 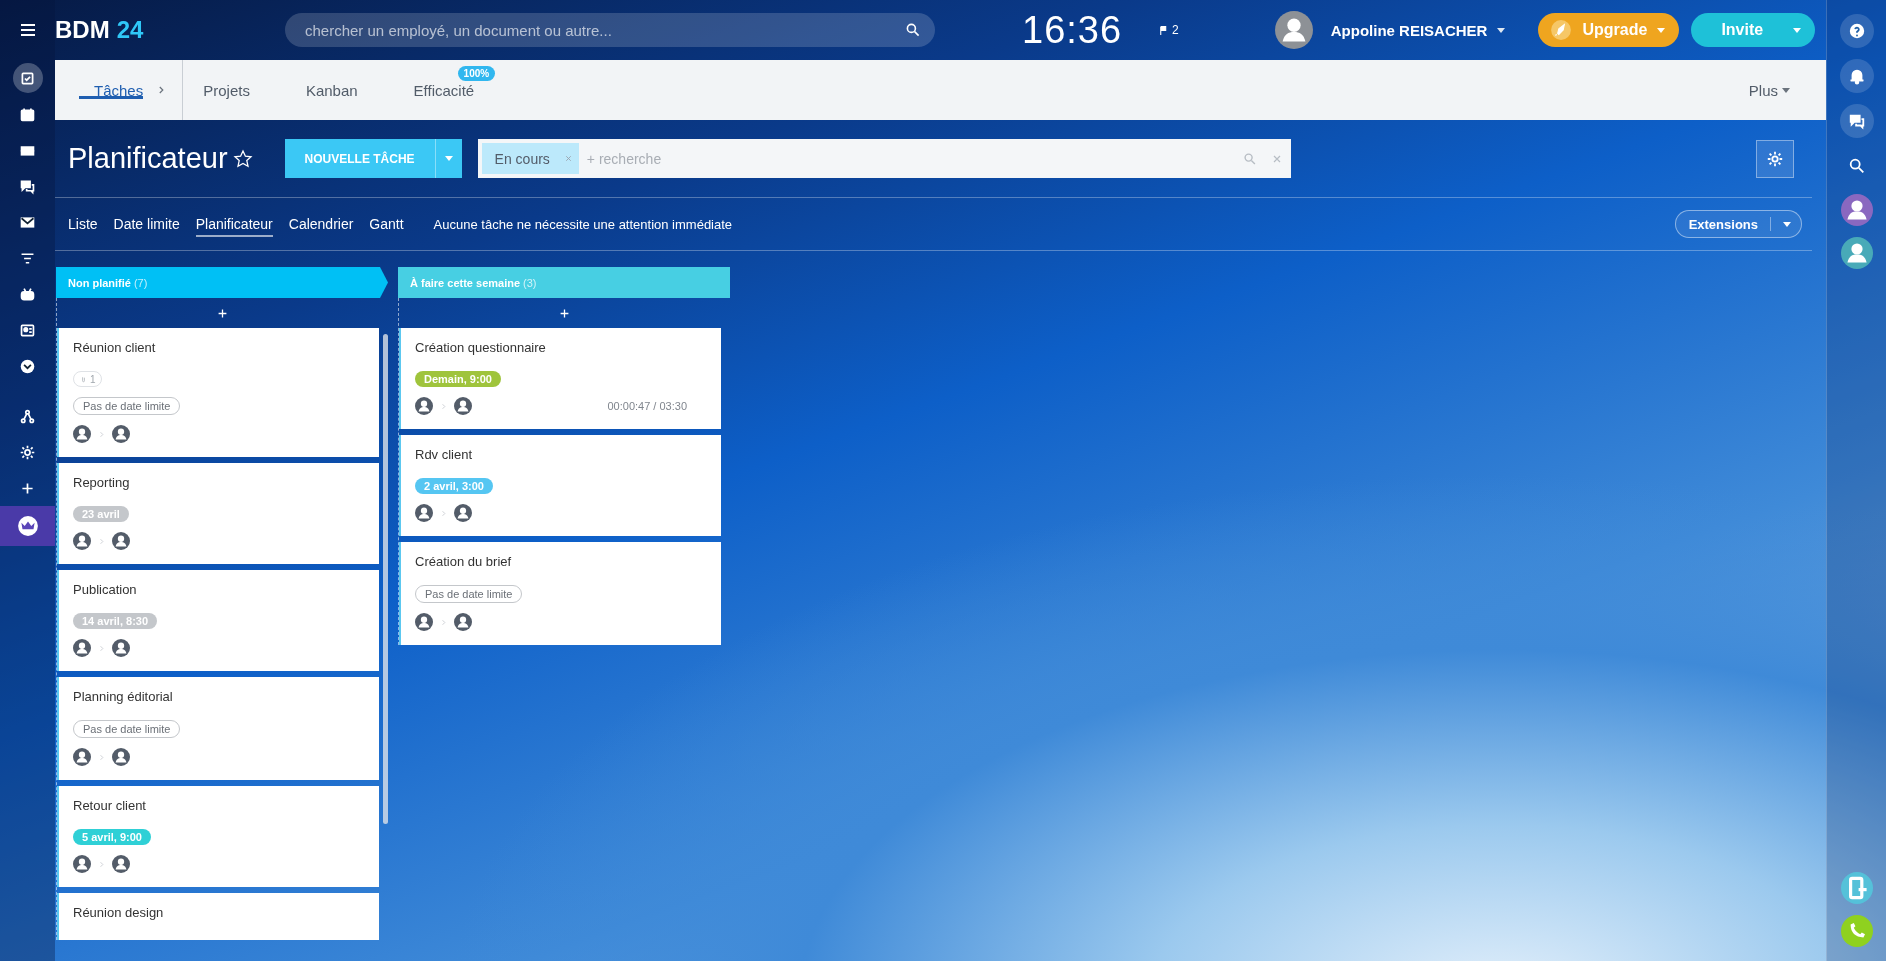 I want to click on help-button, so click(x=1856, y=31).